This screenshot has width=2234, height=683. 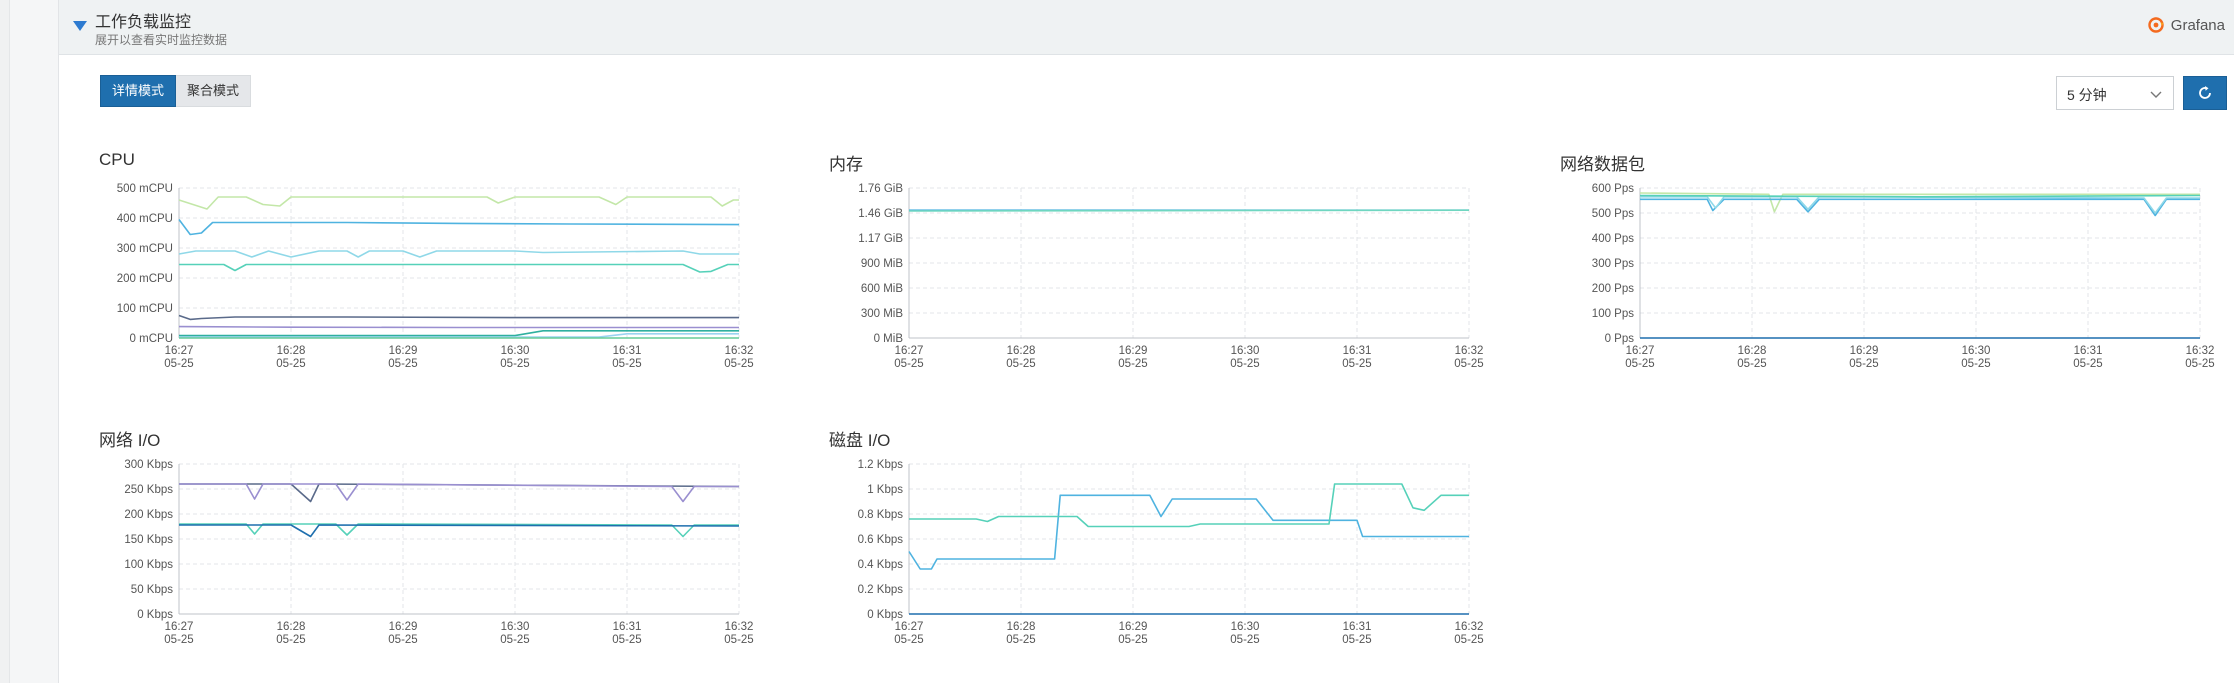 I want to click on refresh-button, so click(x=2205, y=93).